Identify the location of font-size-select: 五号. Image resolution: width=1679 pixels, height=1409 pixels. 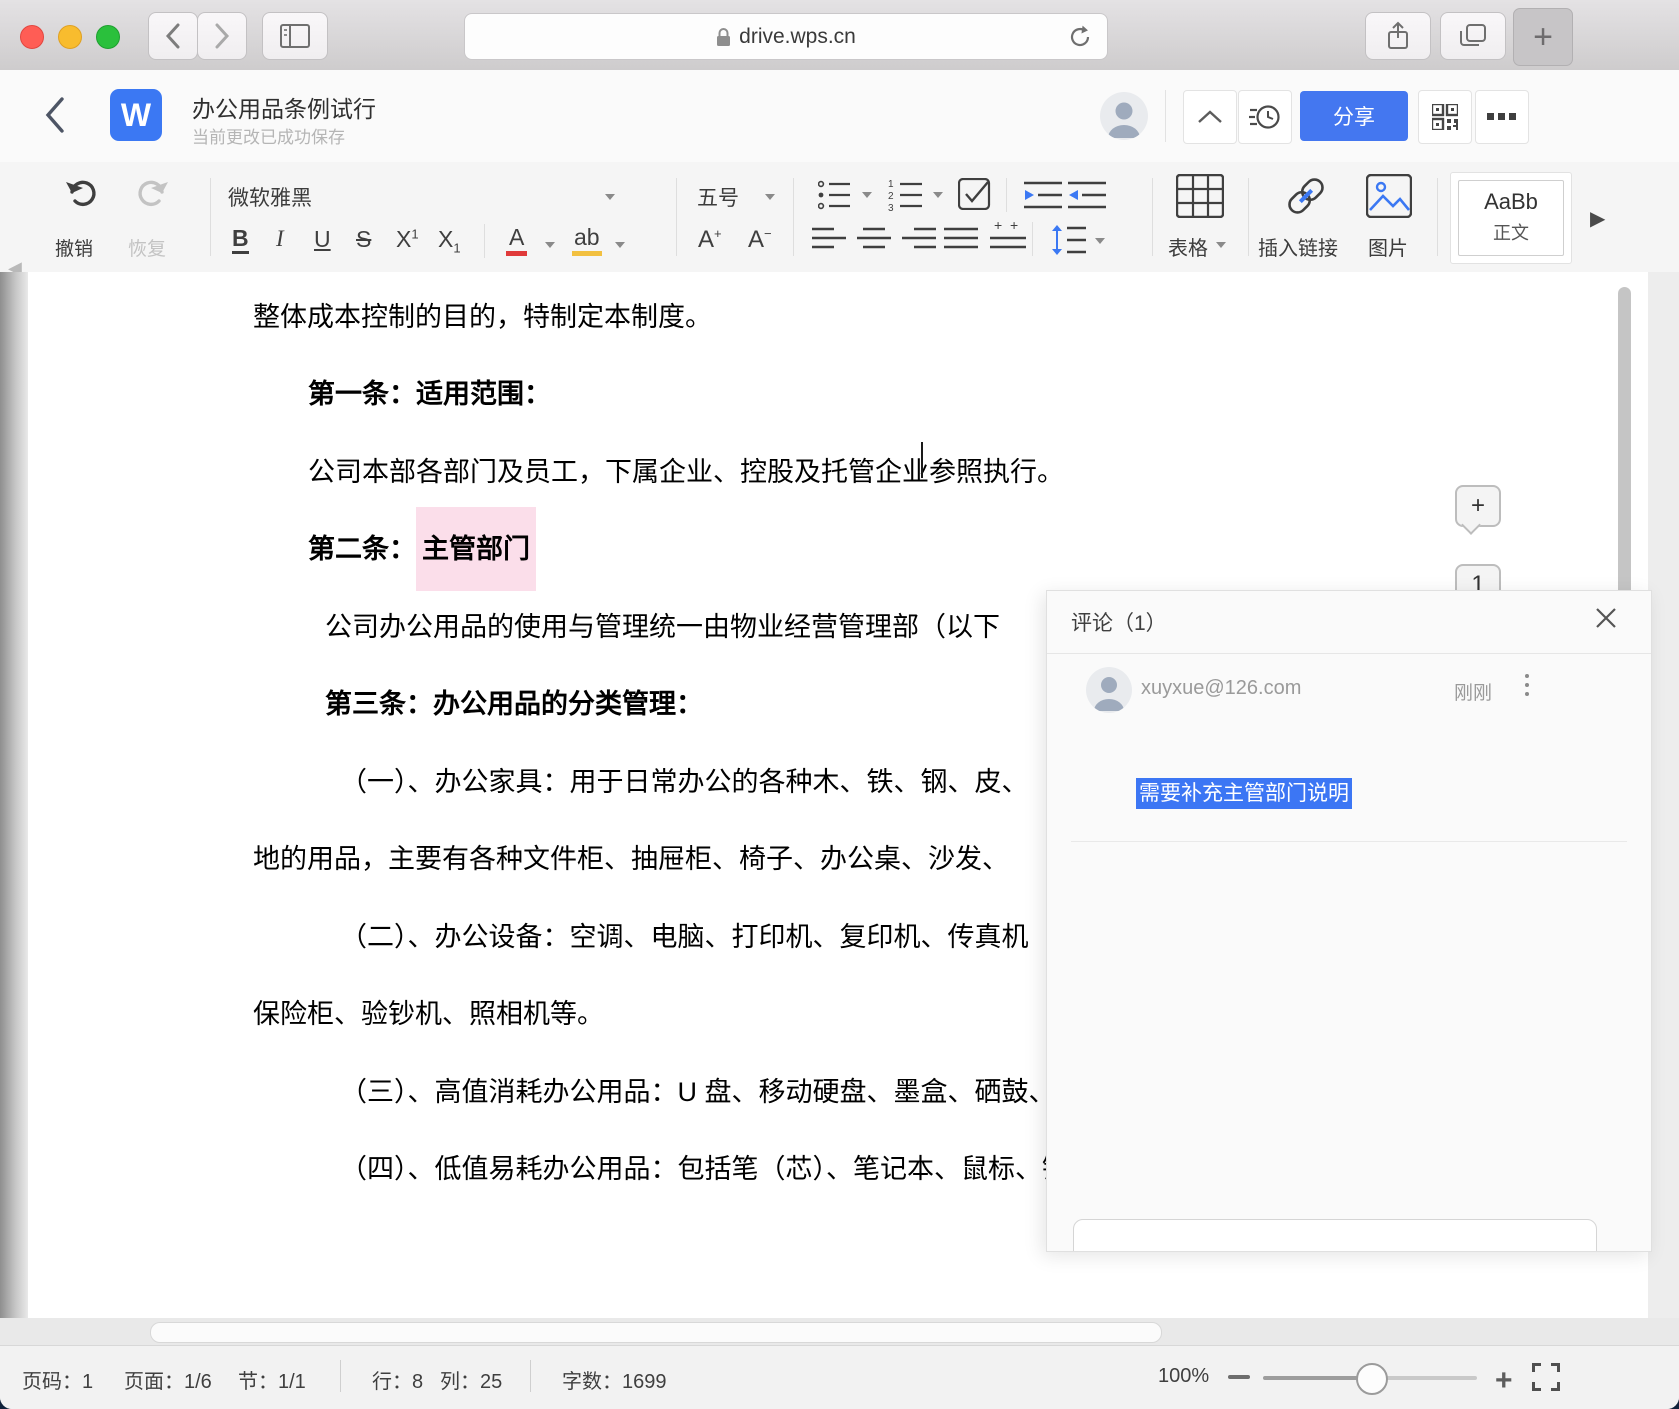
(718, 197).